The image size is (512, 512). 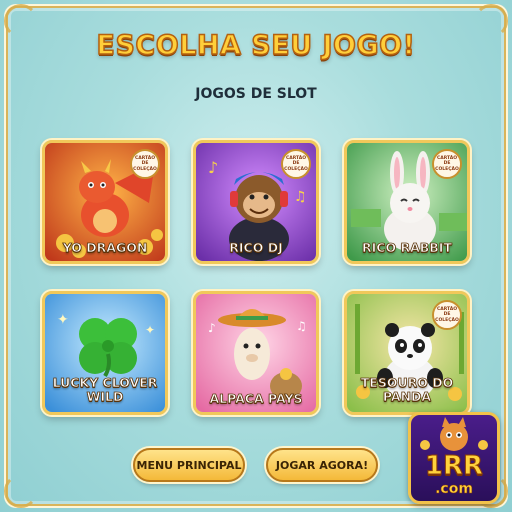 I want to click on game-title: RICO RABBIT, so click(x=407, y=247).